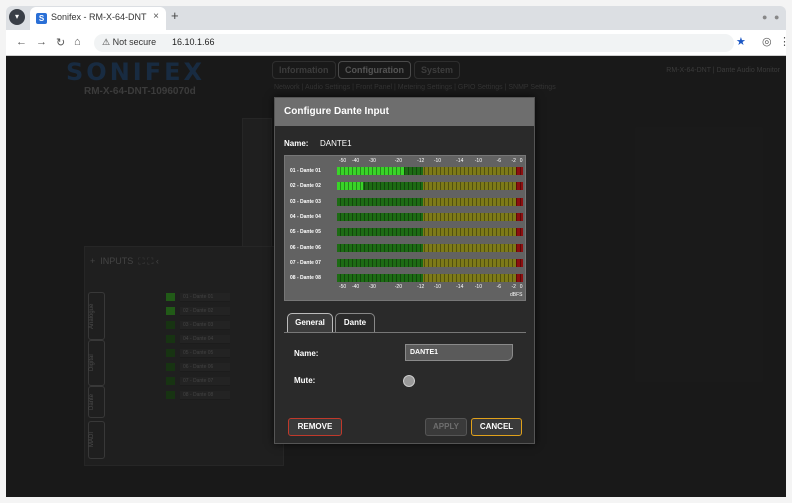  What do you see at coordinates (776, 17) in the screenshot?
I see `close-window-icon: ●` at bounding box center [776, 17].